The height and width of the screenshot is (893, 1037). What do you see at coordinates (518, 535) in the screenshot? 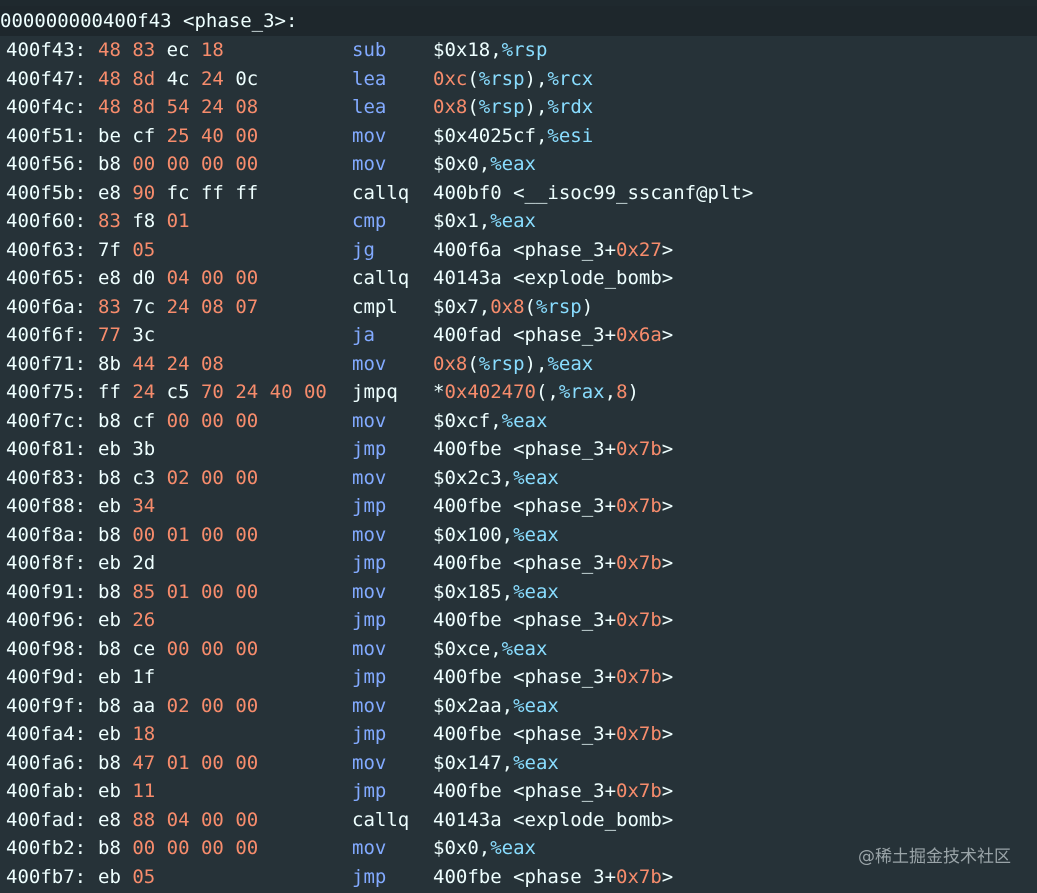
I see `disasm-line: 400f8a: b8 00 01 00 00 mov $0x100,%eax` at bounding box center [518, 535].